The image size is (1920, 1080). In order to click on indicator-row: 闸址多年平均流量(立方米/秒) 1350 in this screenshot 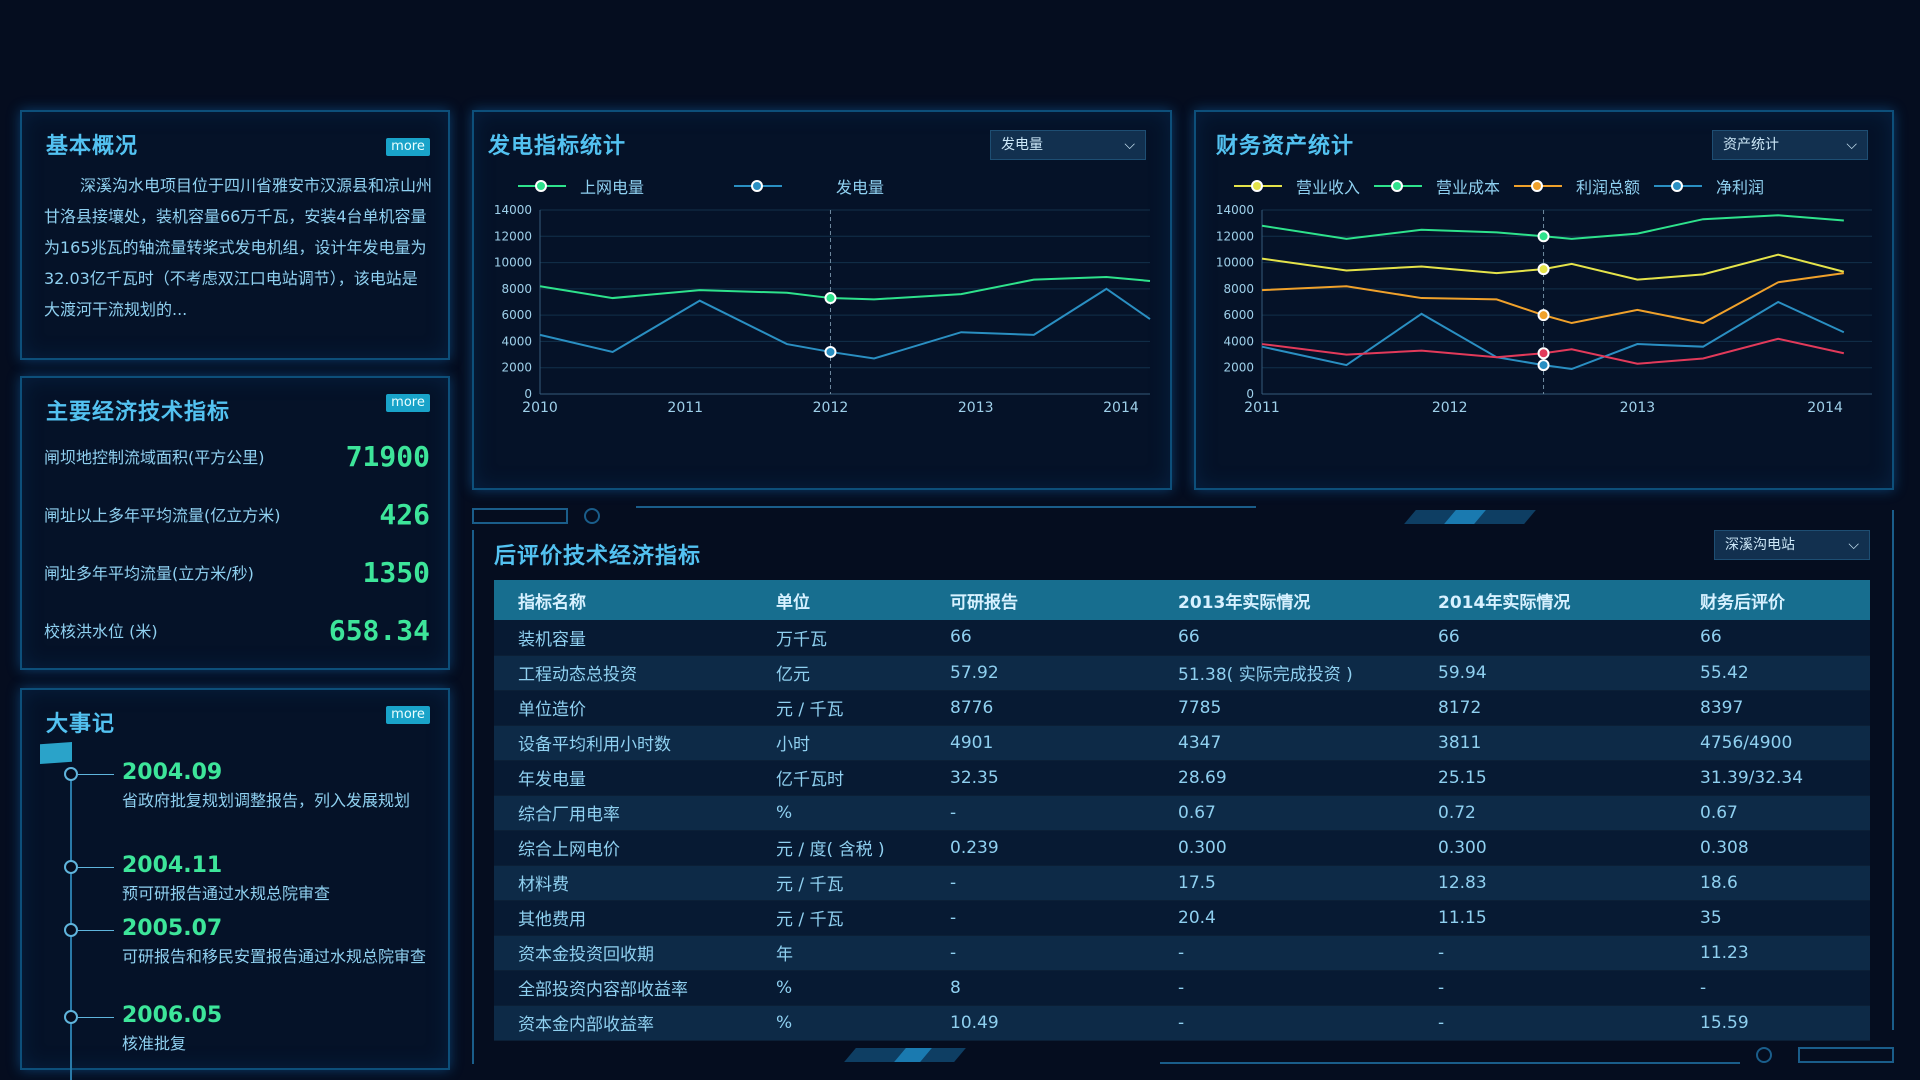, I will do `click(237, 572)`.